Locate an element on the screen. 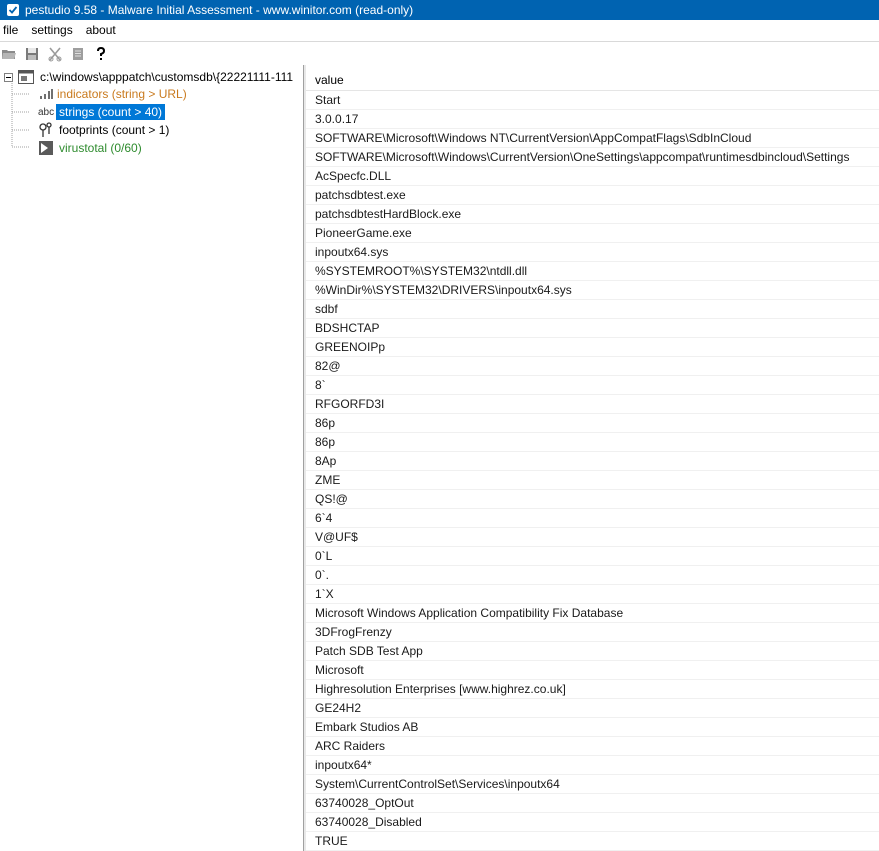 The width and height of the screenshot is (879, 851). table-row: AcSpecfc.DLL is located at coordinates (592, 176).